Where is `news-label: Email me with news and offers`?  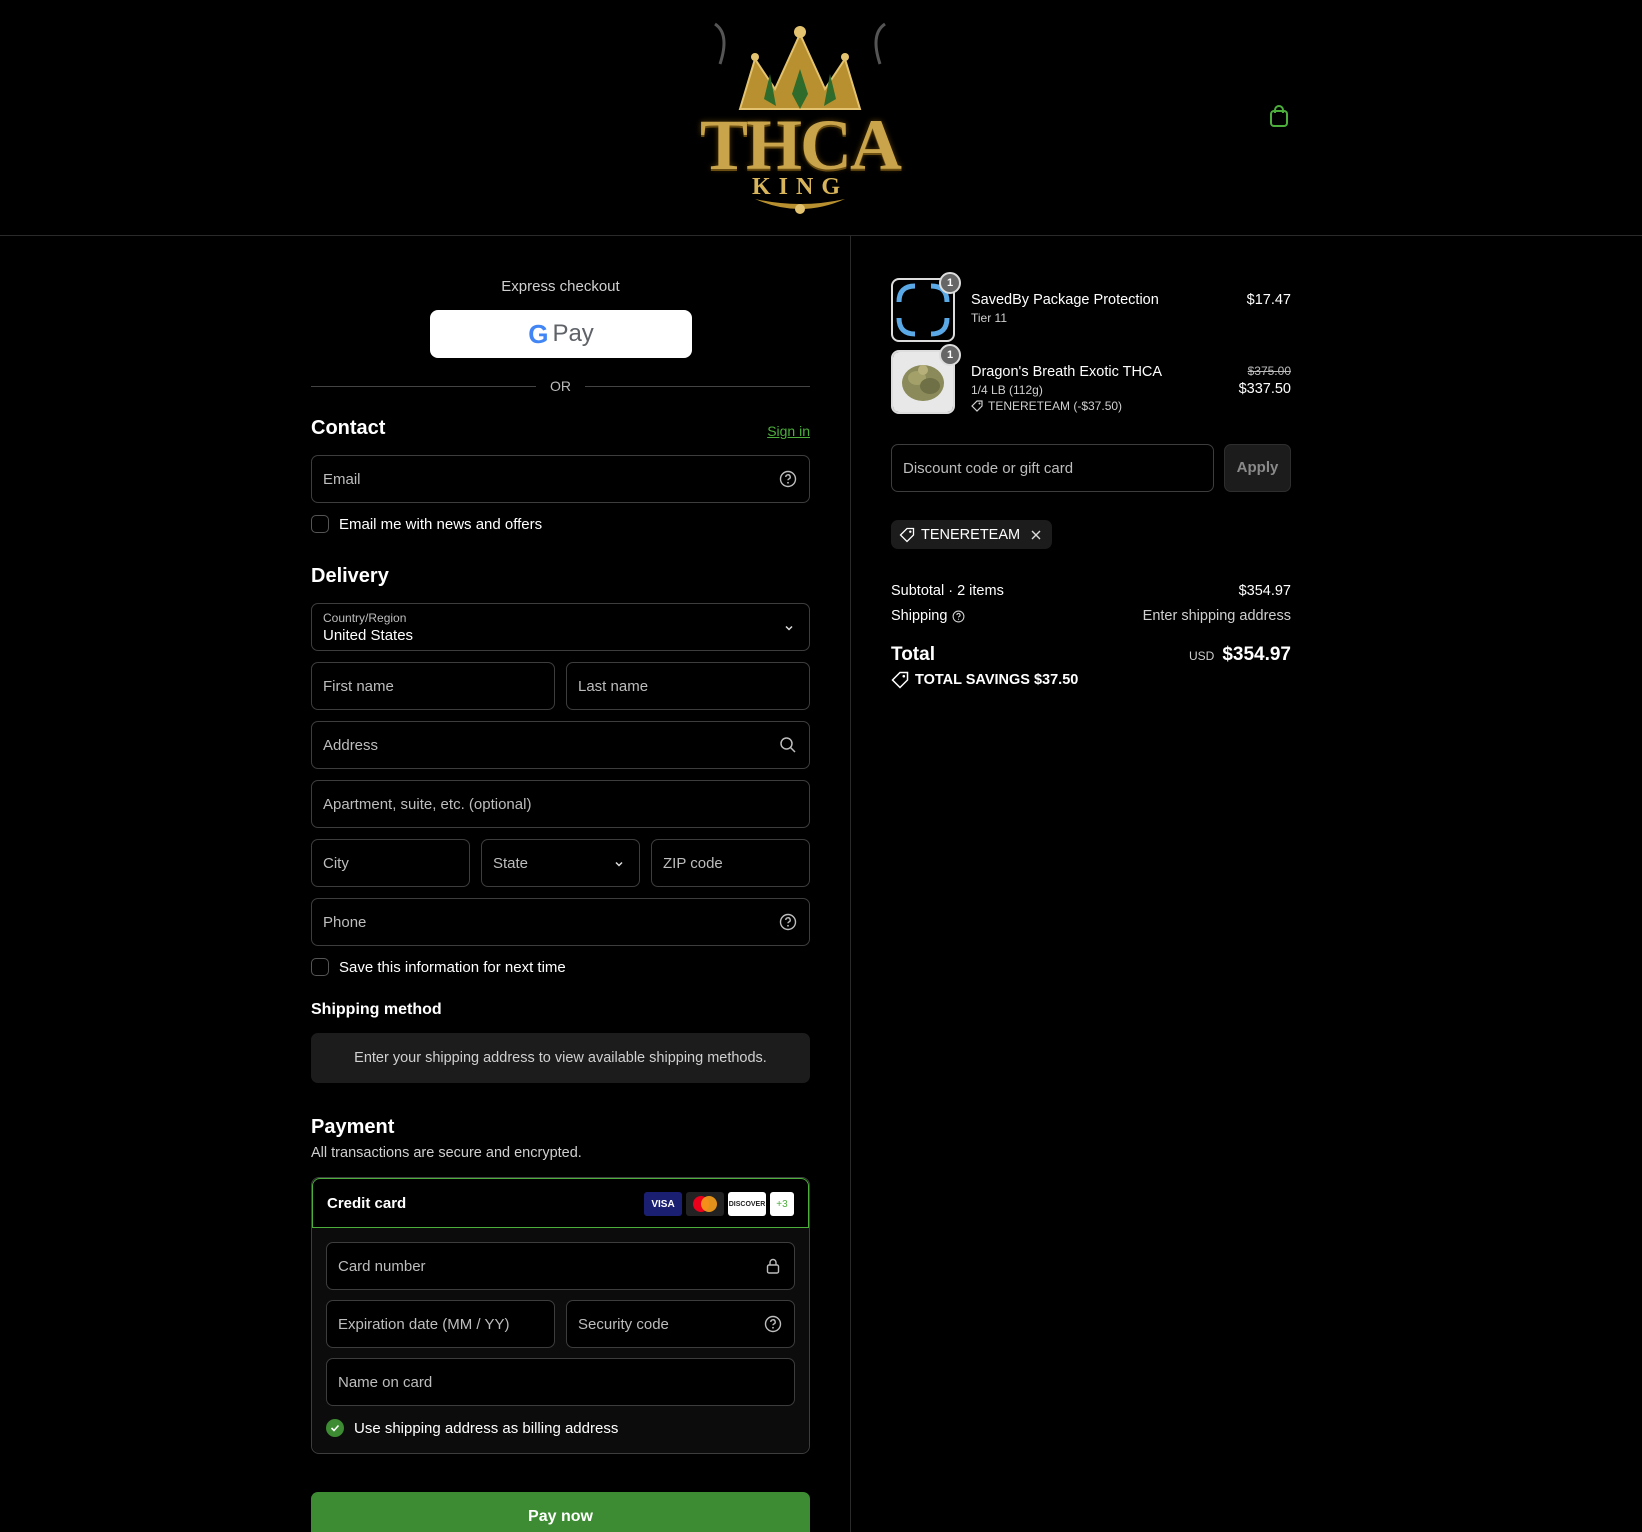
news-label: Email me with news and offers is located at coordinates (441, 524).